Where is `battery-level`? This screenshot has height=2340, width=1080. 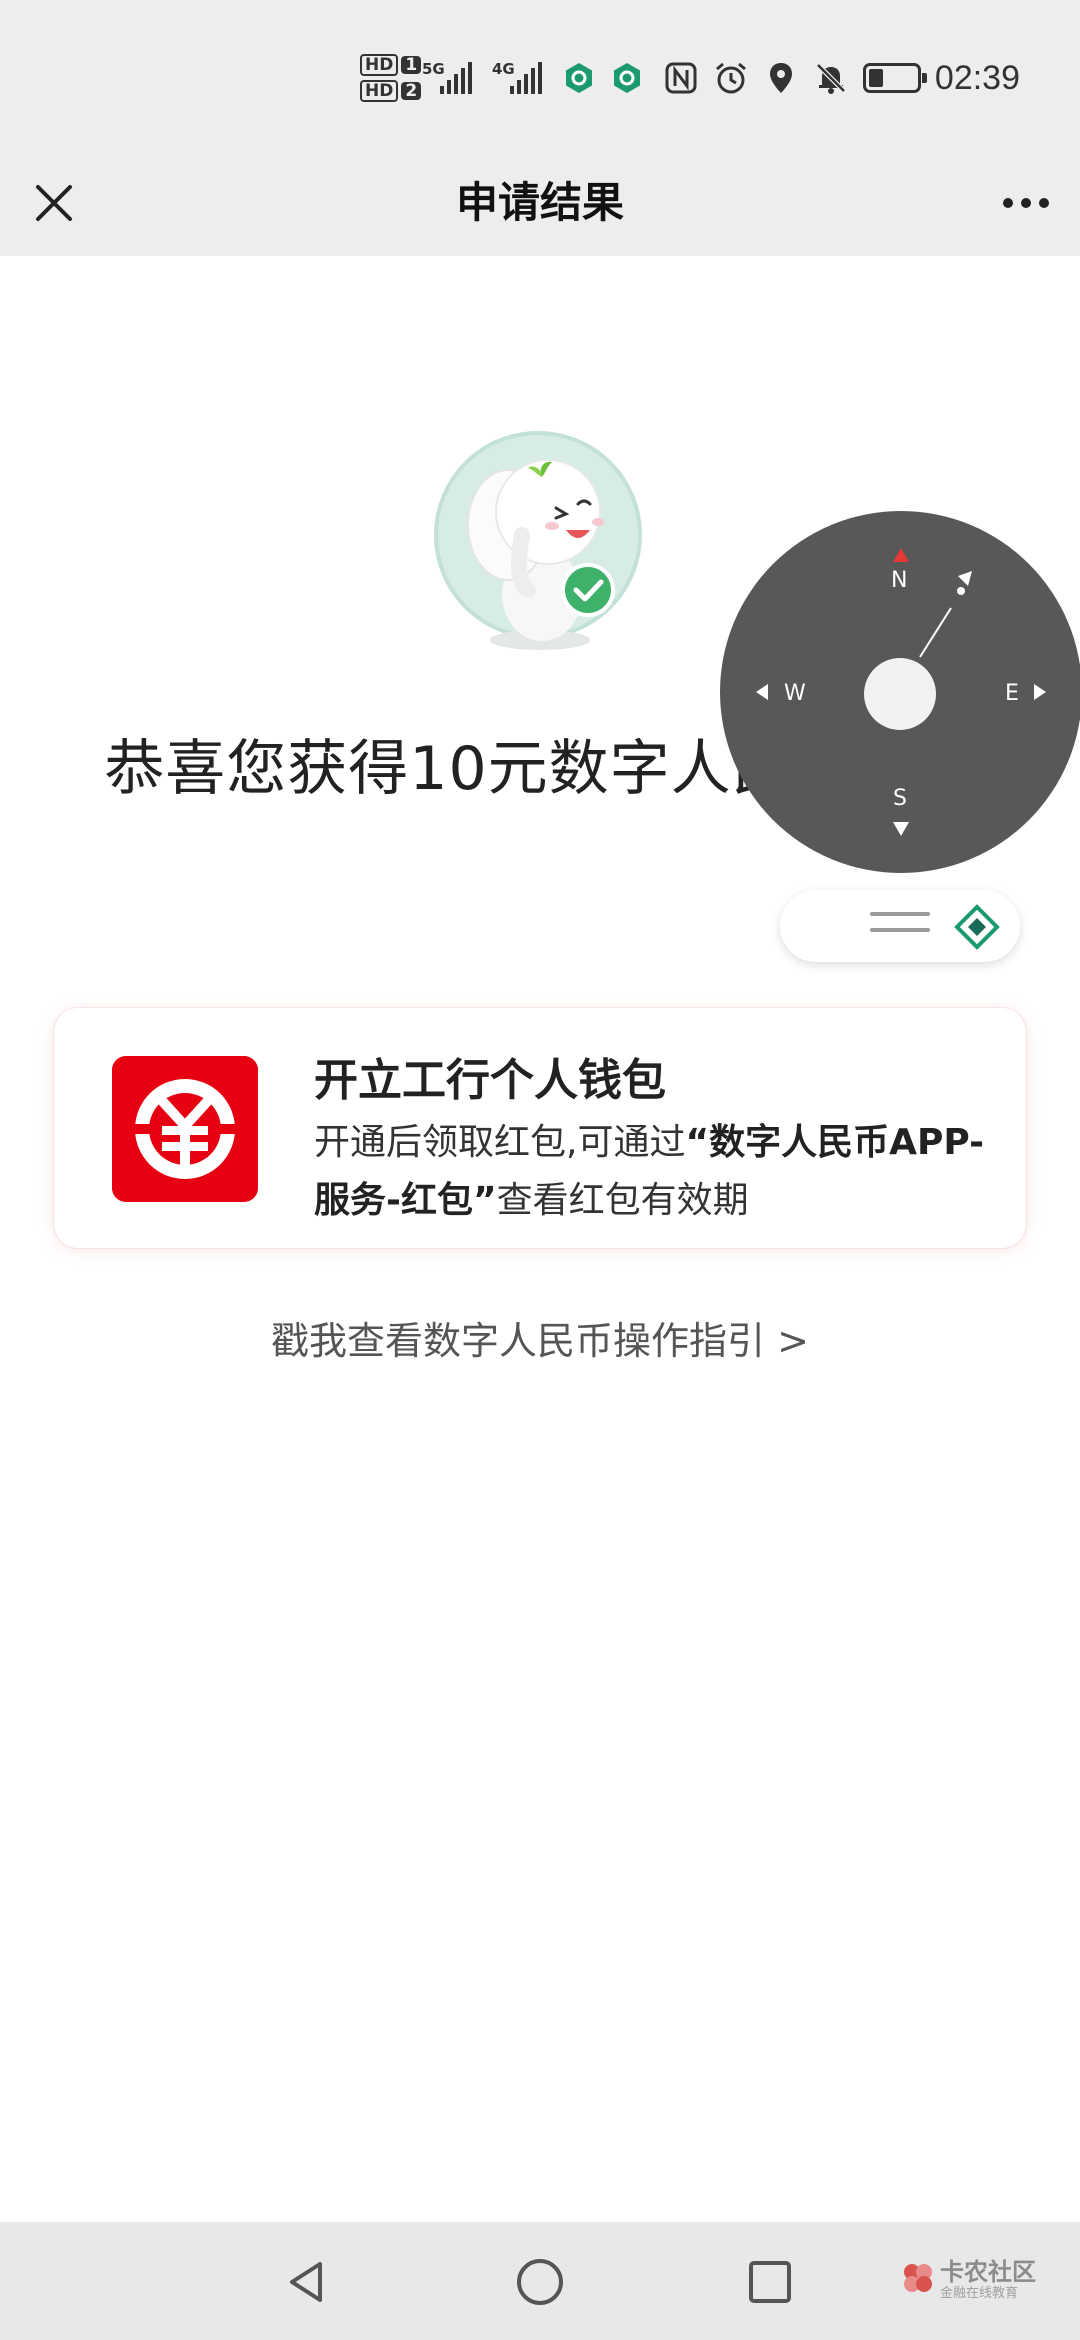 battery-level is located at coordinates (875, 78).